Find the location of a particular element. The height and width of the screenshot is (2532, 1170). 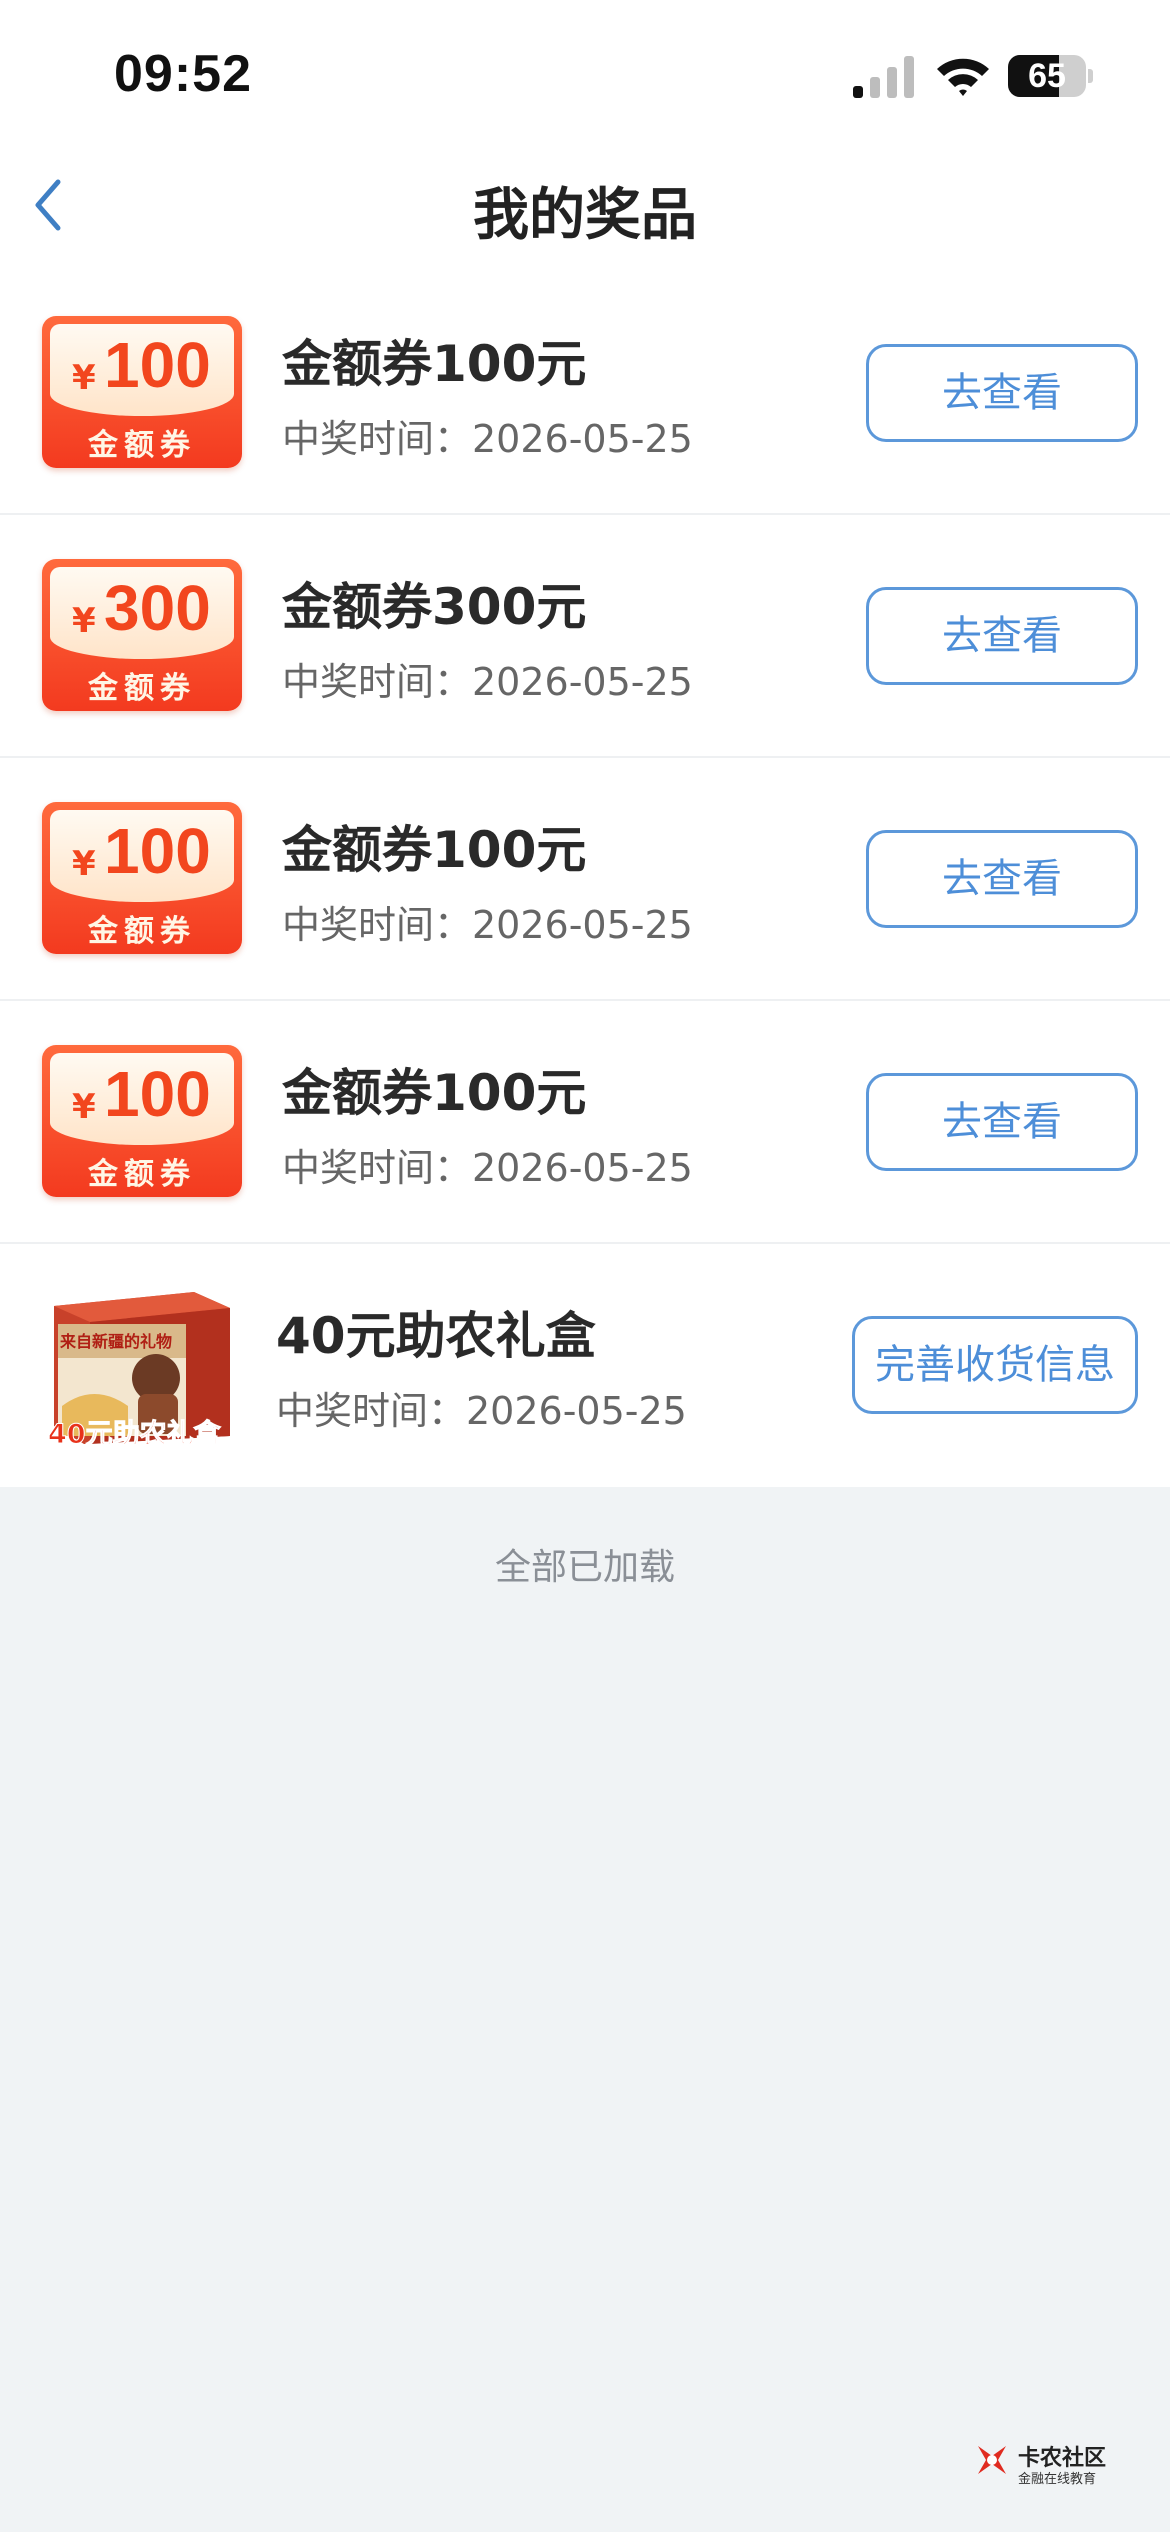

gift-box-image: 来自新疆的礼物 40元助农礼盒 is located at coordinates (139, 1368).